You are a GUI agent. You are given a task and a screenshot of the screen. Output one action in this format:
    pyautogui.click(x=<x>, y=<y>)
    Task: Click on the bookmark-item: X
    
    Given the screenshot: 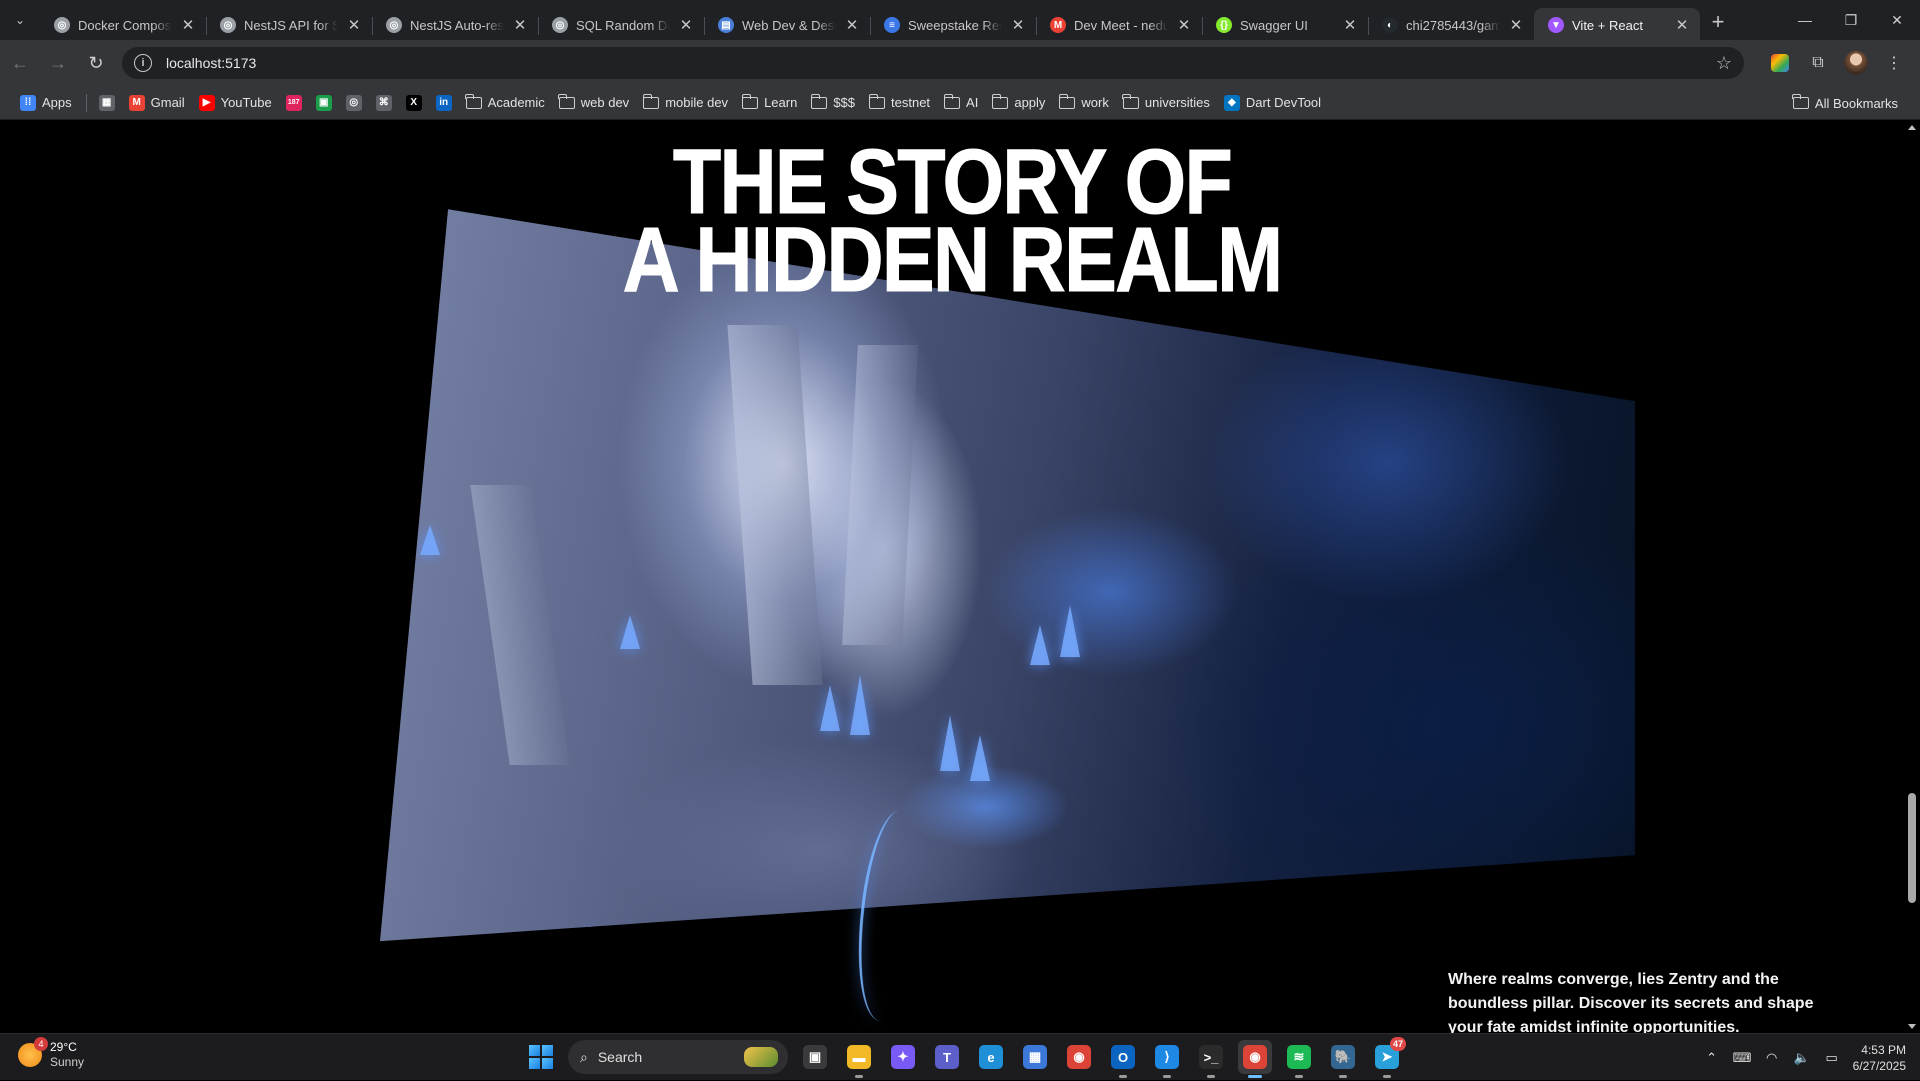 What is the action you would take?
    pyautogui.click(x=414, y=103)
    